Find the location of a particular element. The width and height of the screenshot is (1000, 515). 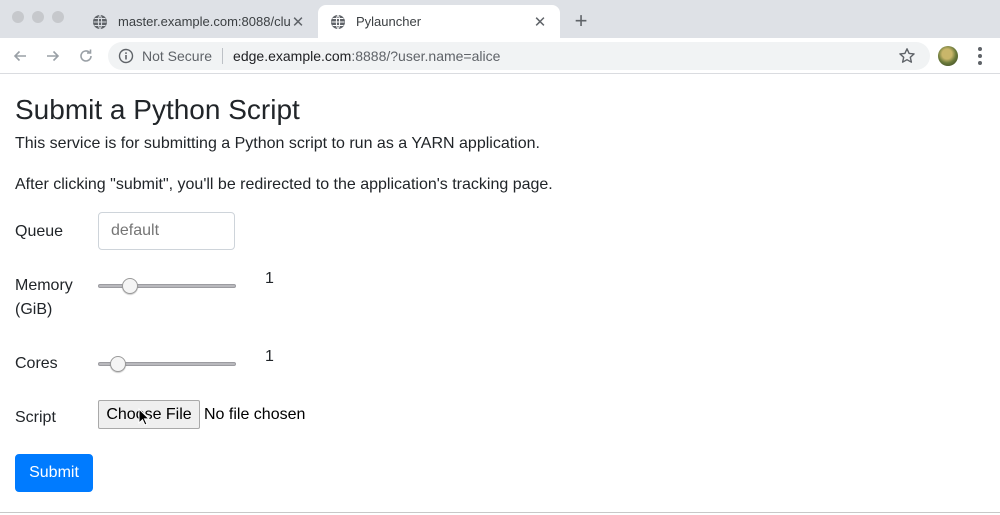

queue-label: Queue is located at coordinates (39, 231).